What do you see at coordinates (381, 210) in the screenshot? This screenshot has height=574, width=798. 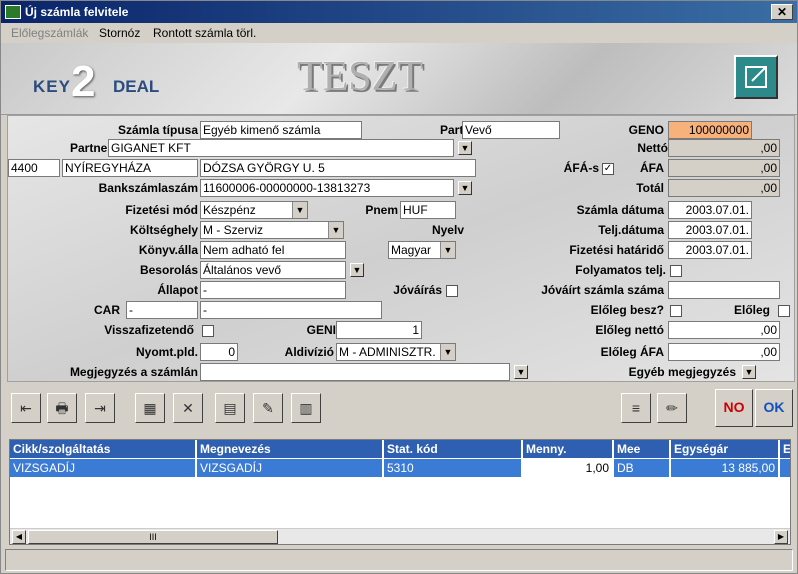 I see `label-pnem: Pnem` at bounding box center [381, 210].